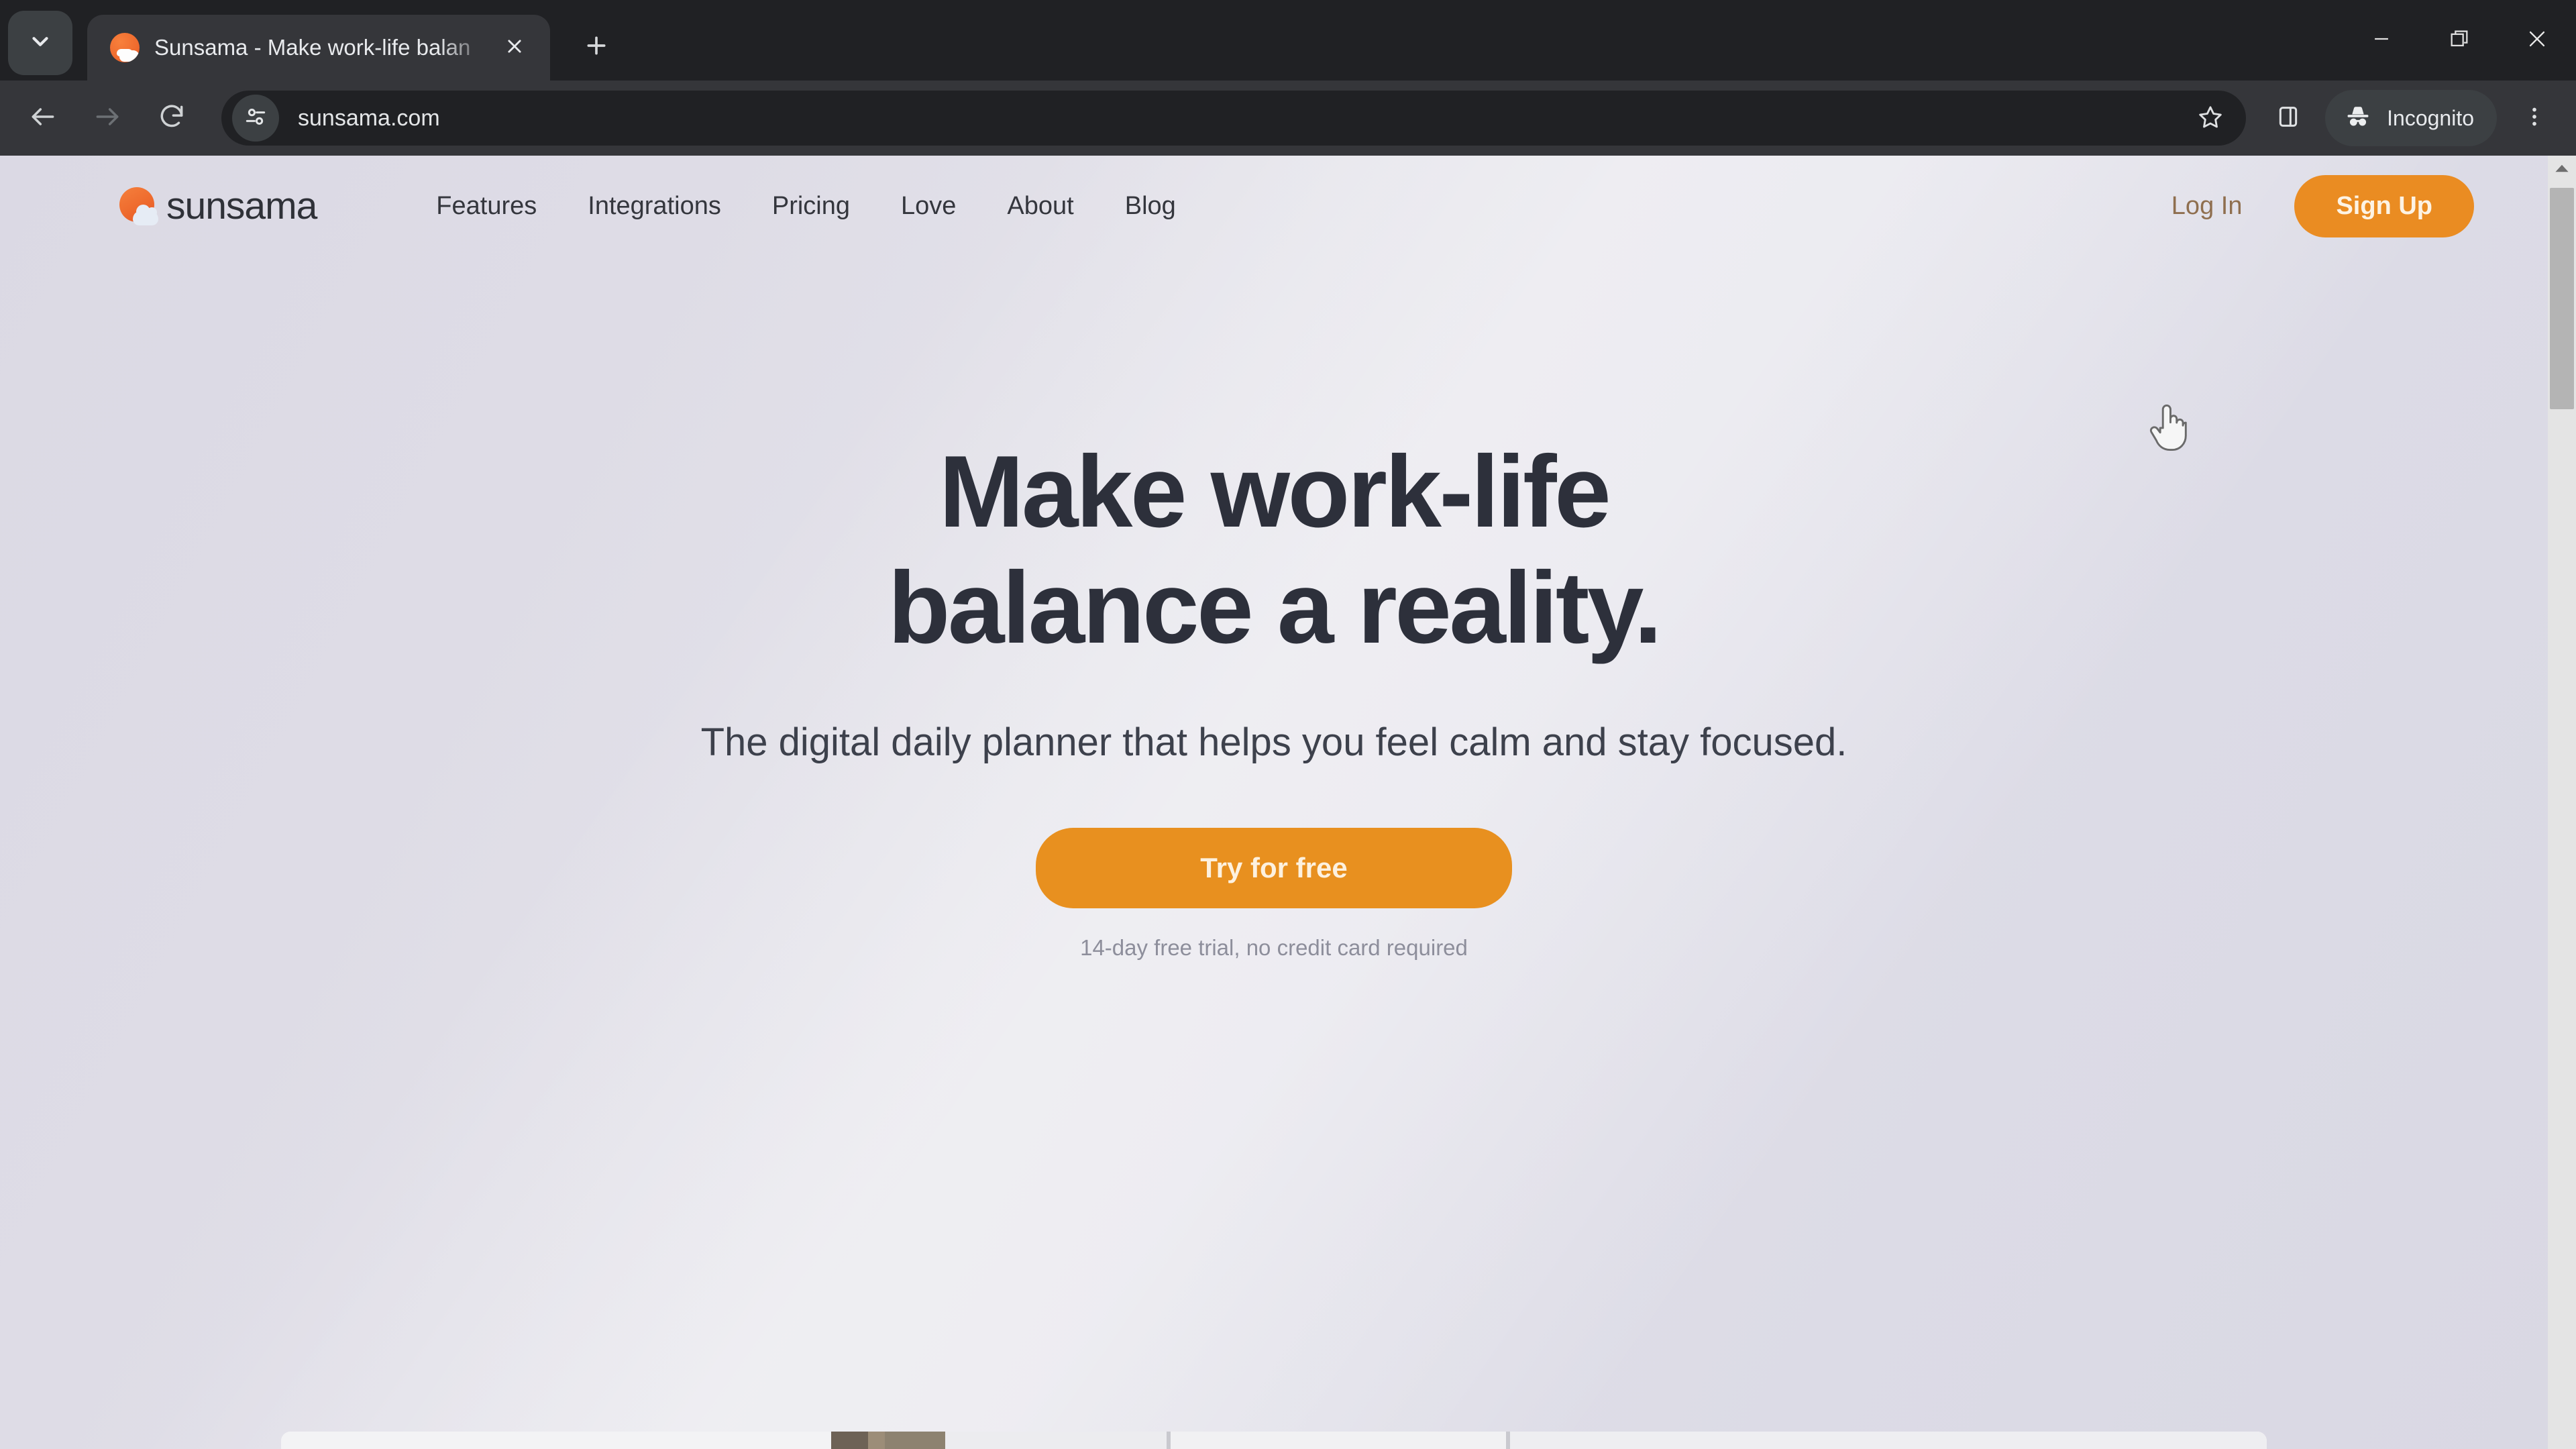  I want to click on minimize-button, so click(2381, 40).